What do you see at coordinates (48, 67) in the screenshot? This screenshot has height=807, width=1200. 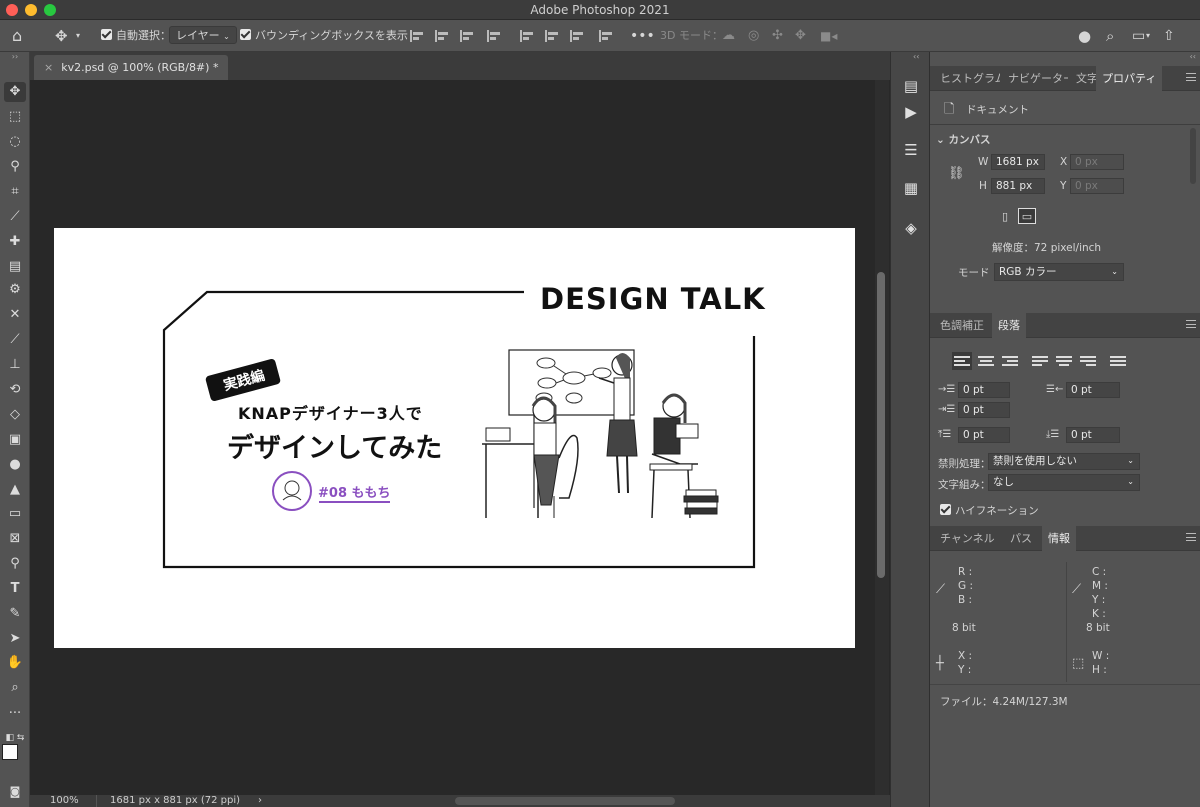 I see `close-tab-icon: ×` at bounding box center [48, 67].